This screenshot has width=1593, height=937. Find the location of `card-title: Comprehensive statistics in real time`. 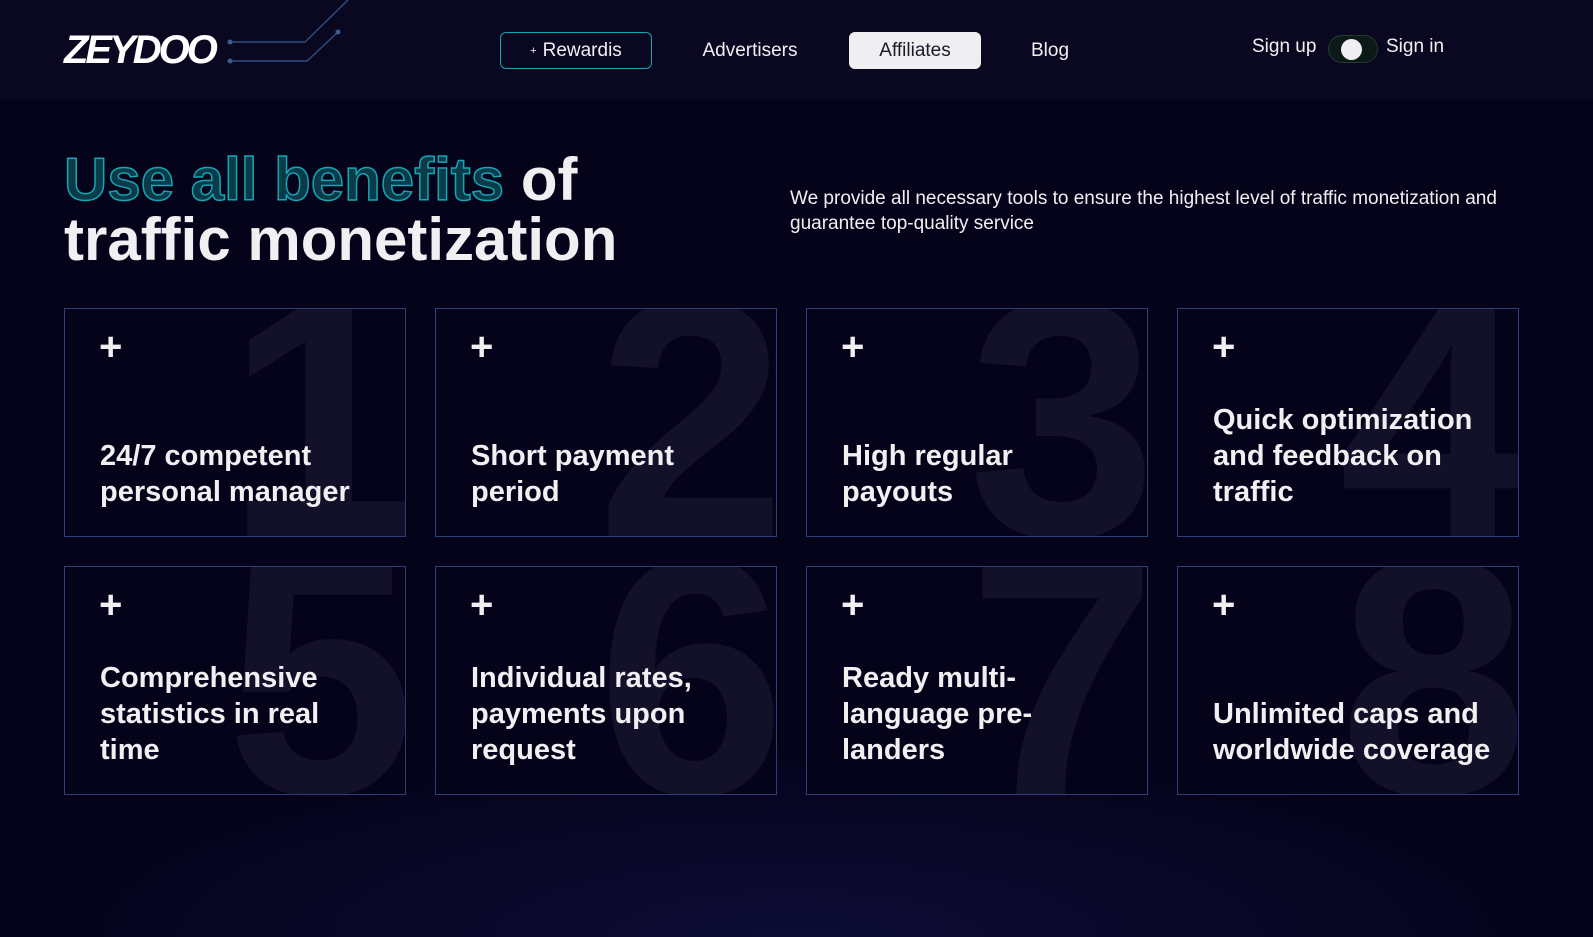

card-title: Comprehensive statistics in real time is located at coordinates (210, 714).